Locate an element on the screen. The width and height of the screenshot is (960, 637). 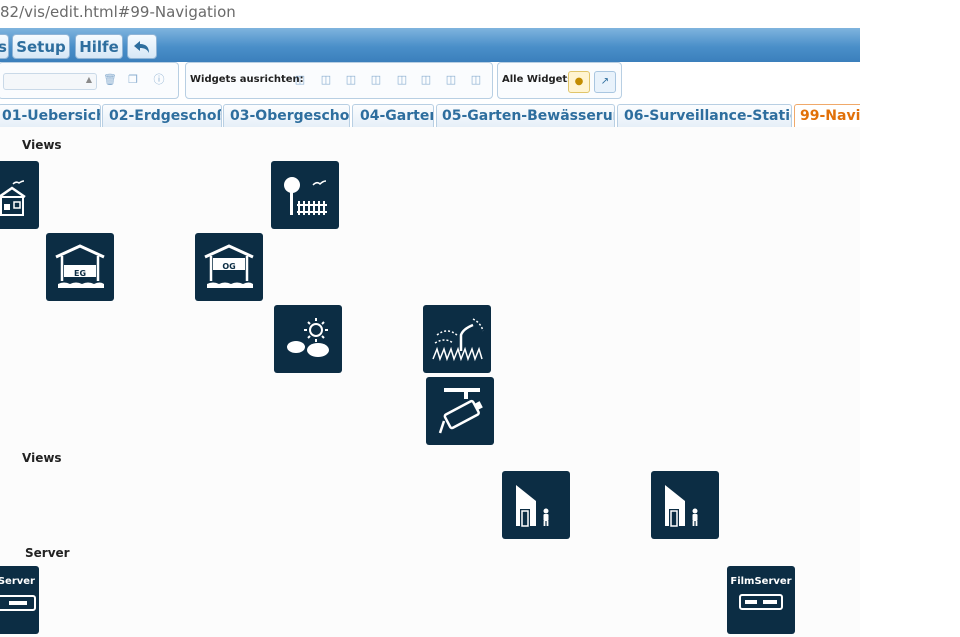
align-center-h-icon: ◫ is located at coordinates (426, 80).